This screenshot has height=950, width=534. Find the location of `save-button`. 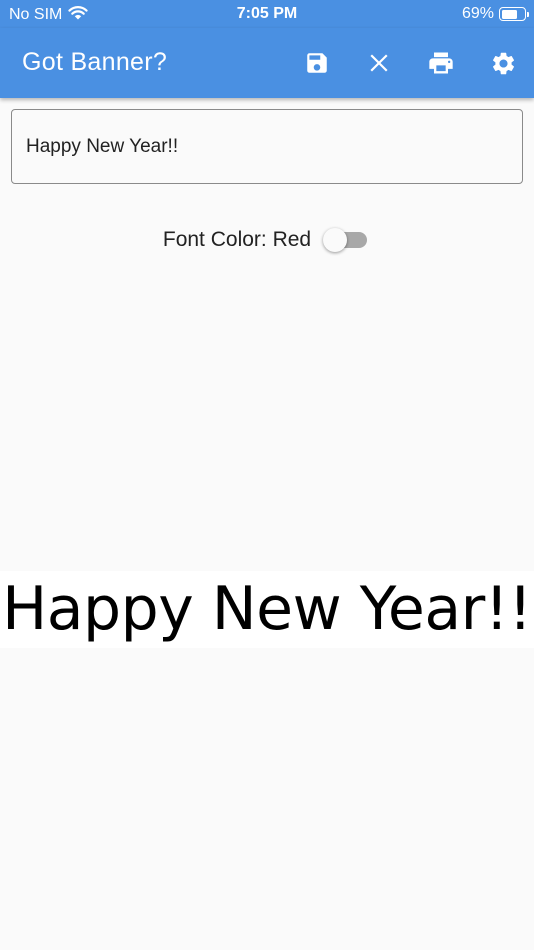

save-button is located at coordinates (317, 63).